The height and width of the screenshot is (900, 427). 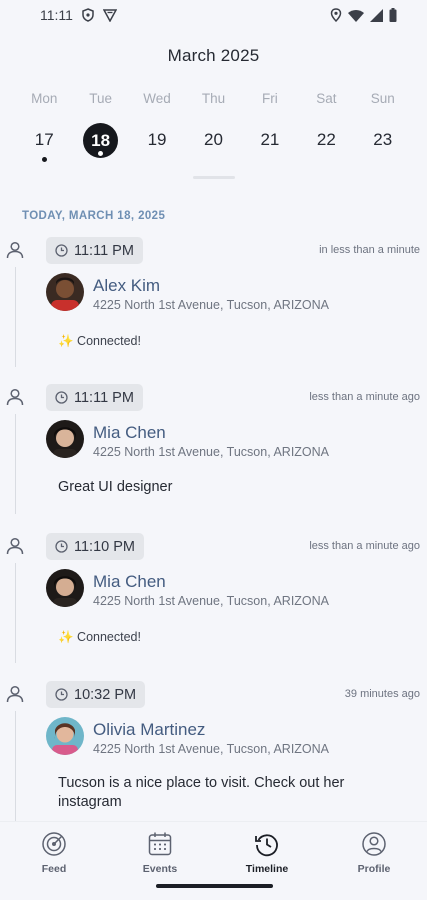 I want to click on month-title: March 2025, so click(x=213, y=56).